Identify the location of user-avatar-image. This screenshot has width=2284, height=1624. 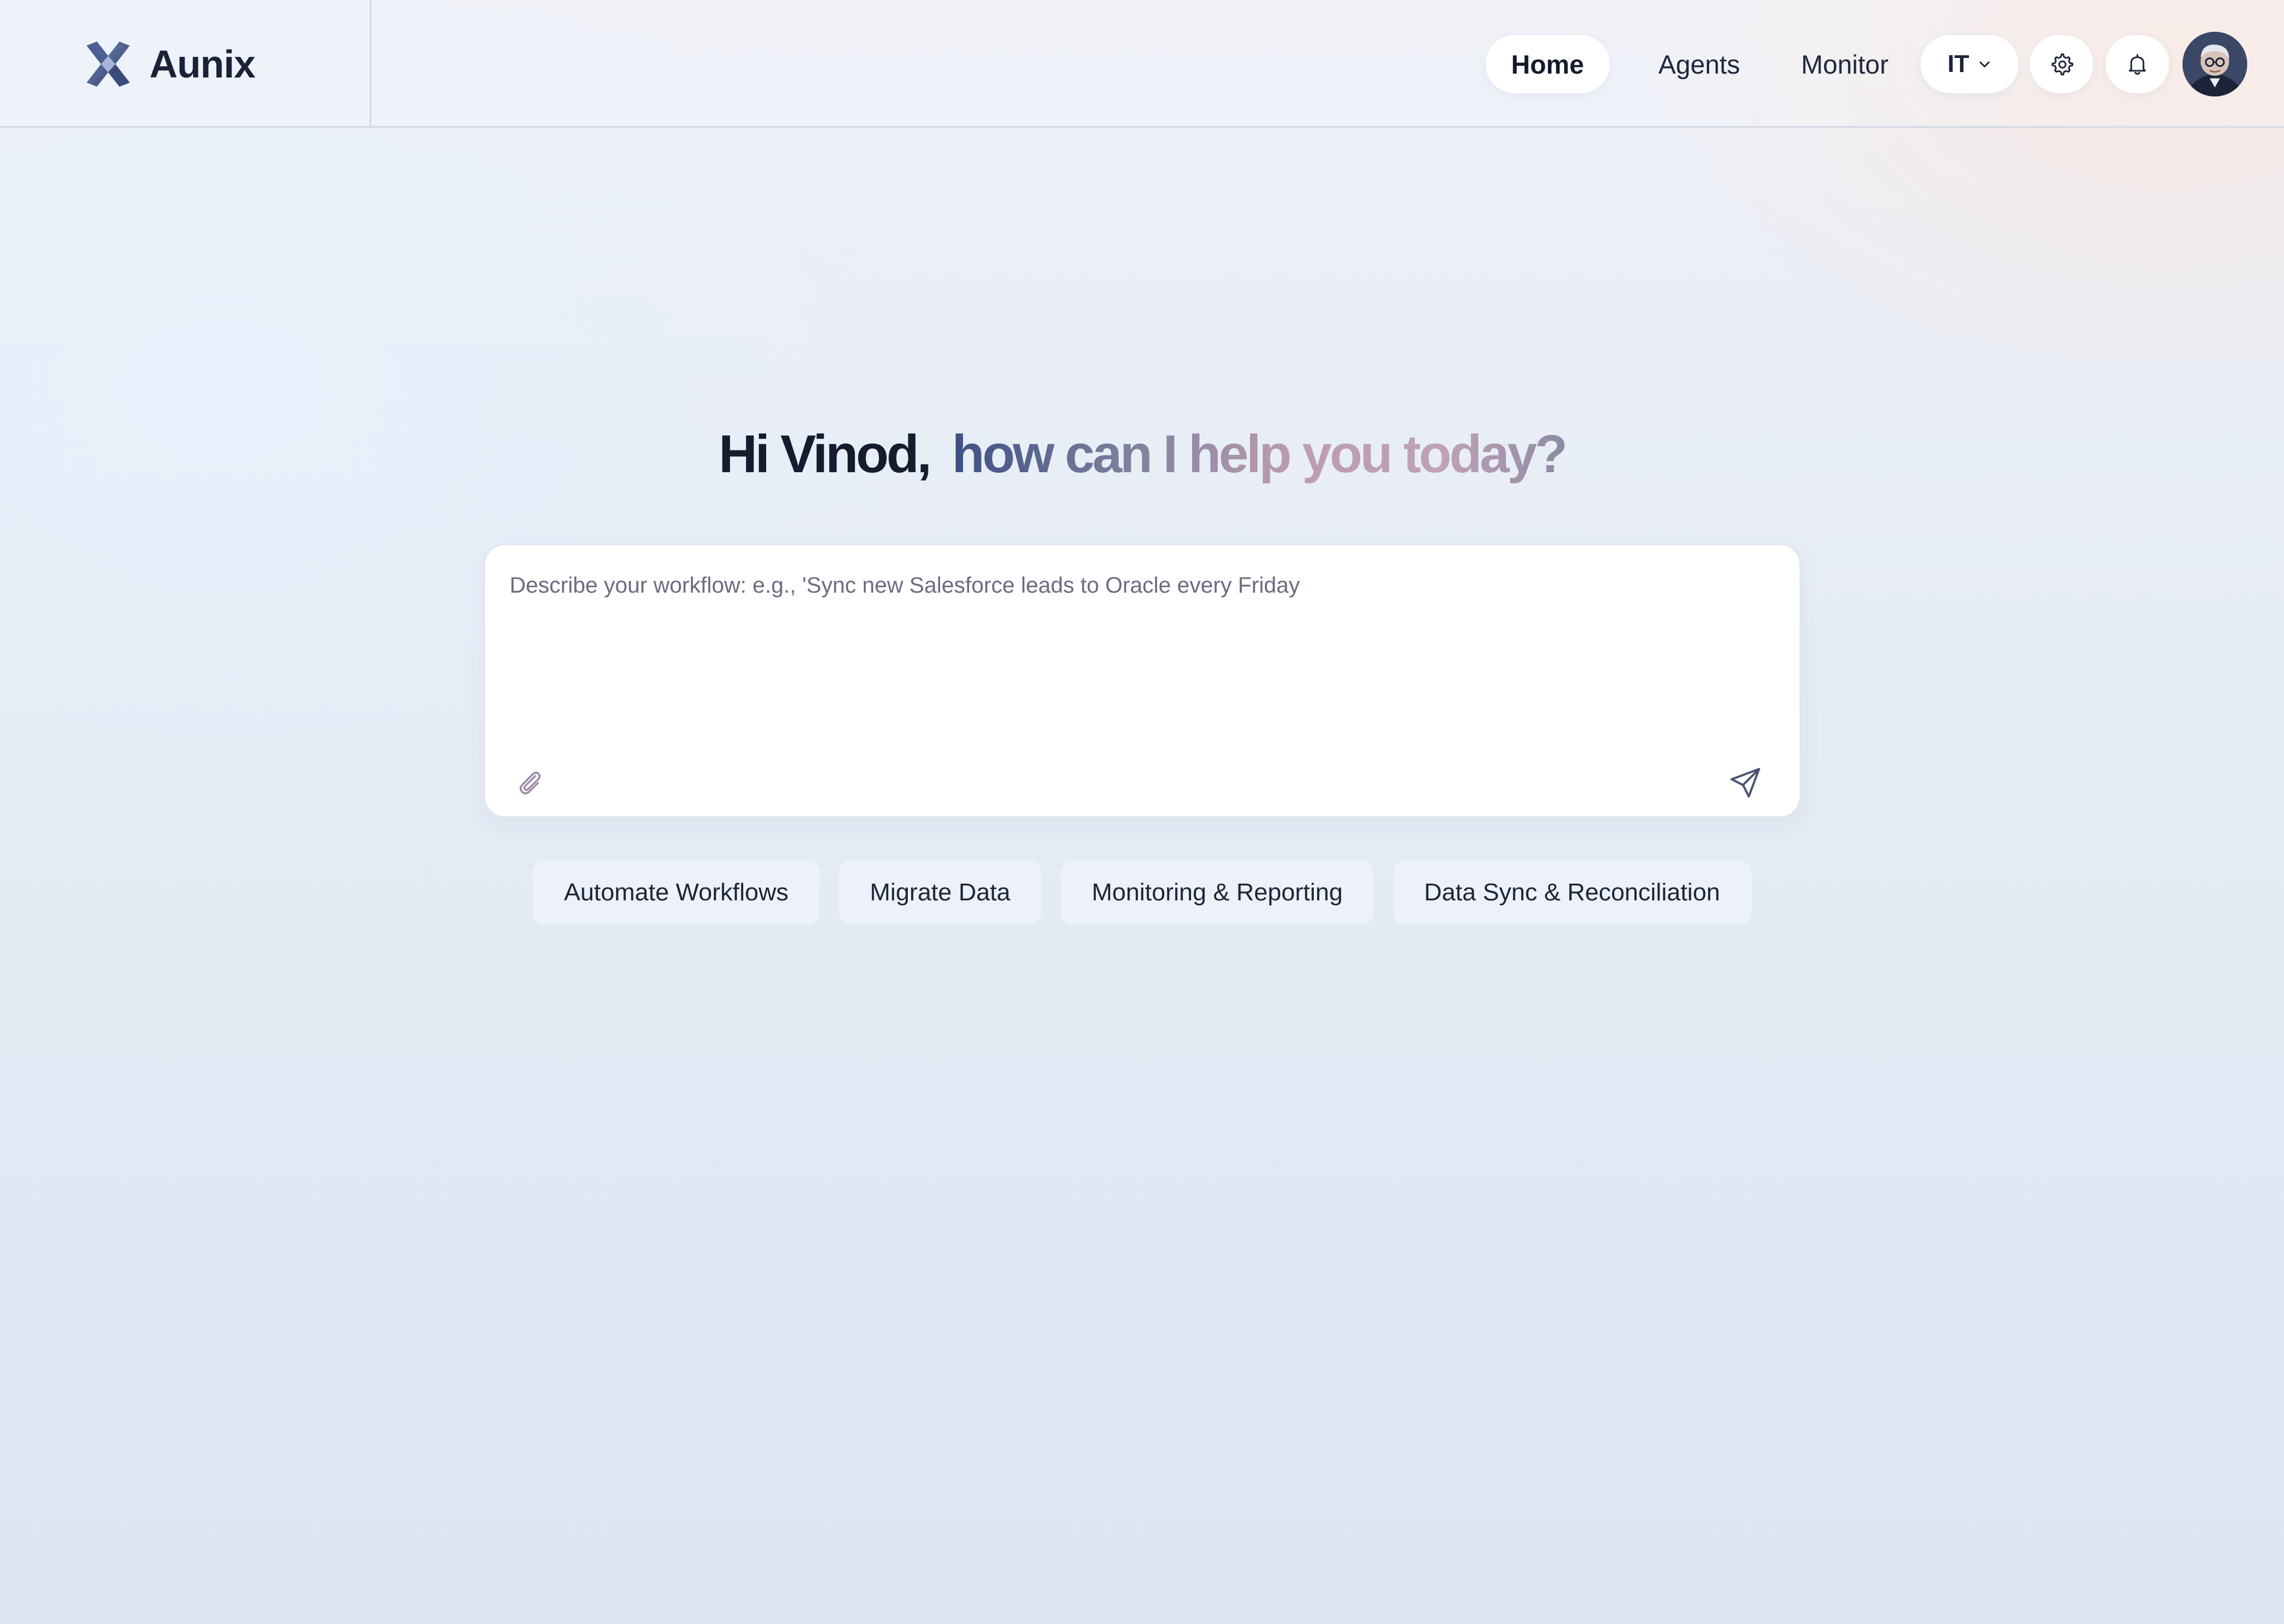
(2215, 64).